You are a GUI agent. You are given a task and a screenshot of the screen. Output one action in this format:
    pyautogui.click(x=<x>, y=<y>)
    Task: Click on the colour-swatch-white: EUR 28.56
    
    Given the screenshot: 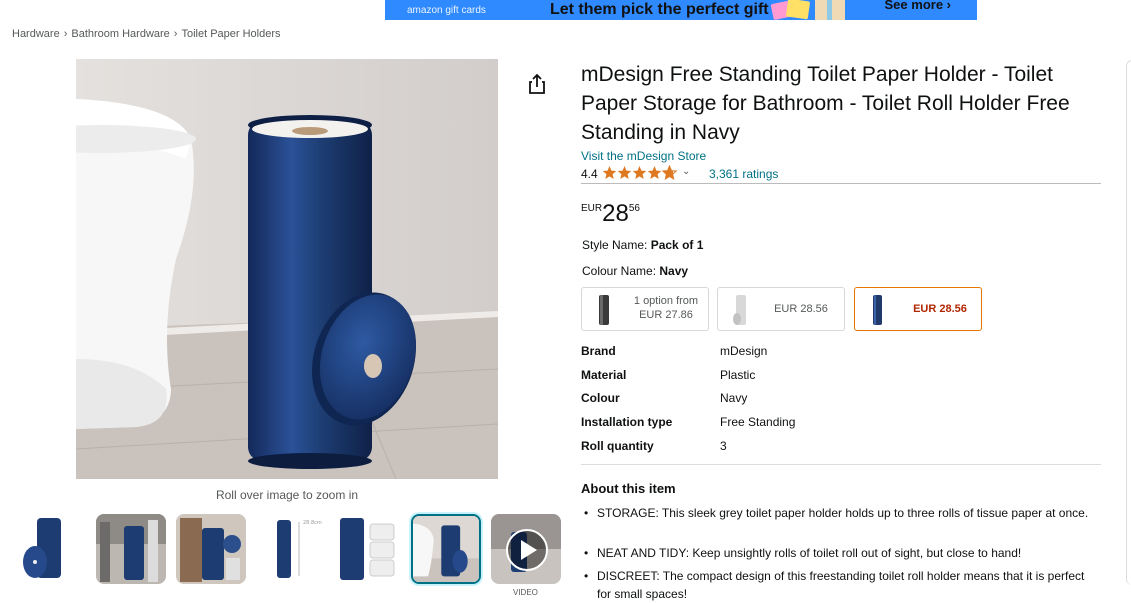 What is the action you would take?
    pyautogui.click(x=781, y=309)
    